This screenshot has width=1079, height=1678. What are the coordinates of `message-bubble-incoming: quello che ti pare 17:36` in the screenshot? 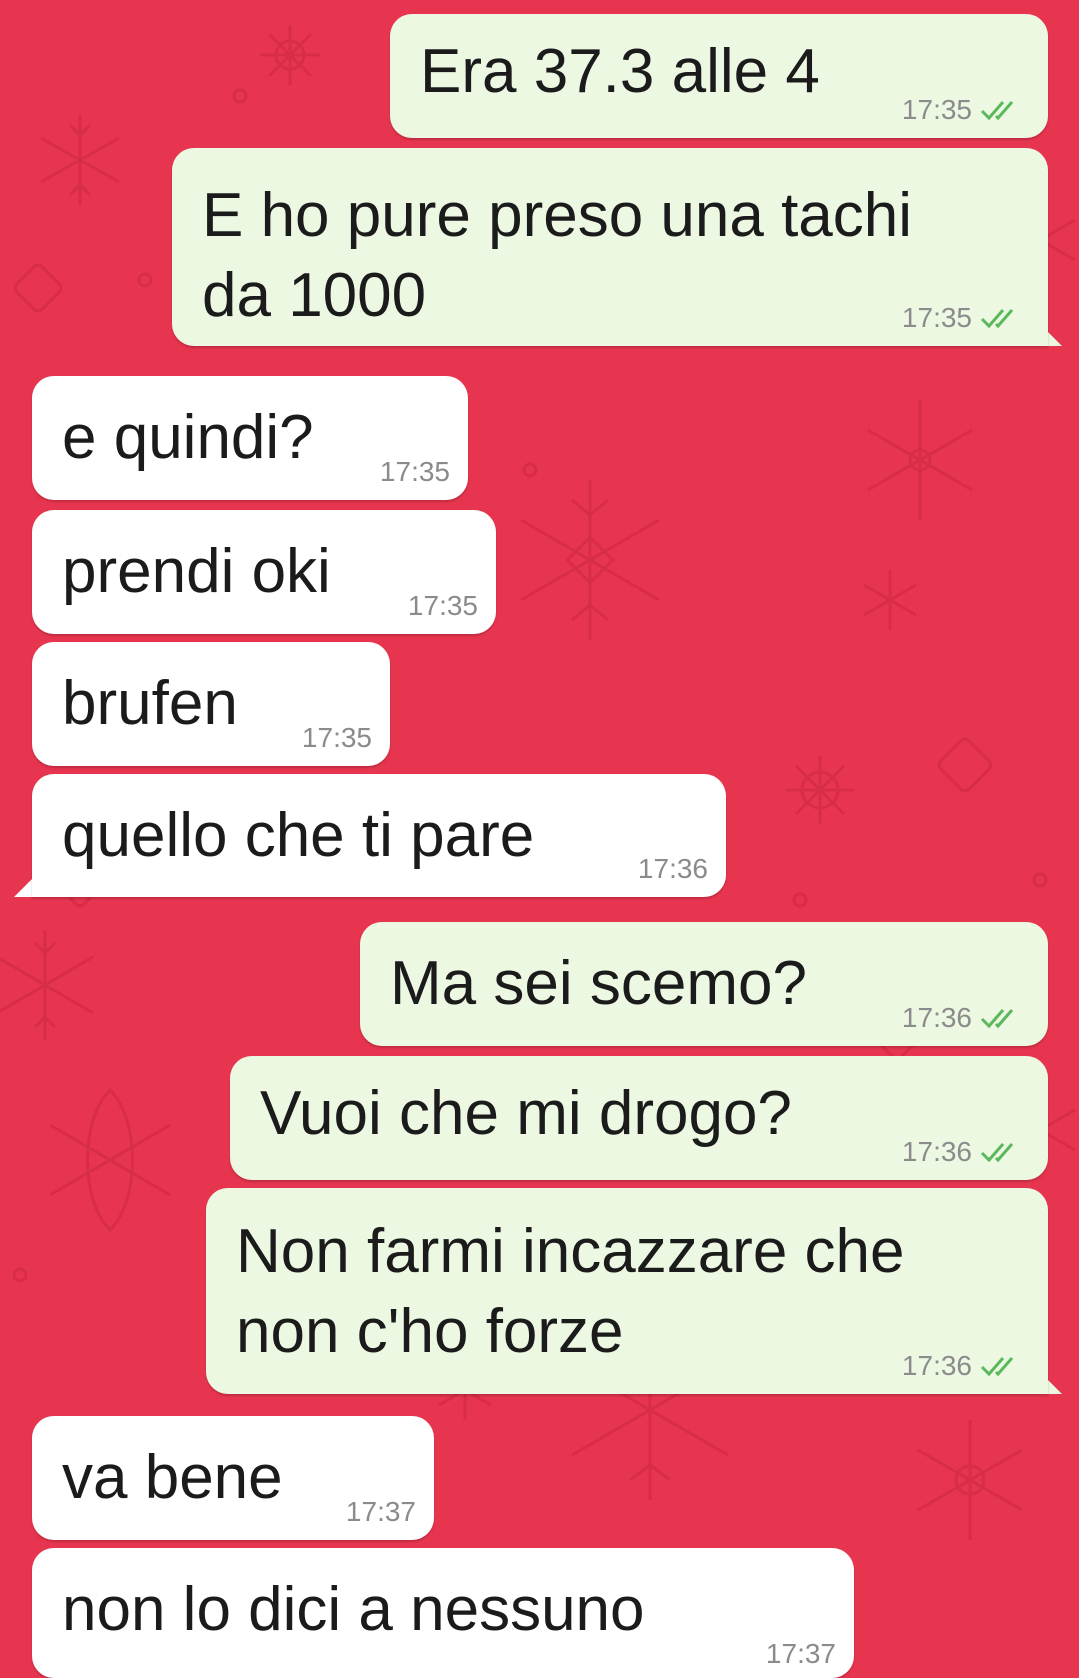 It's located at (379, 835).